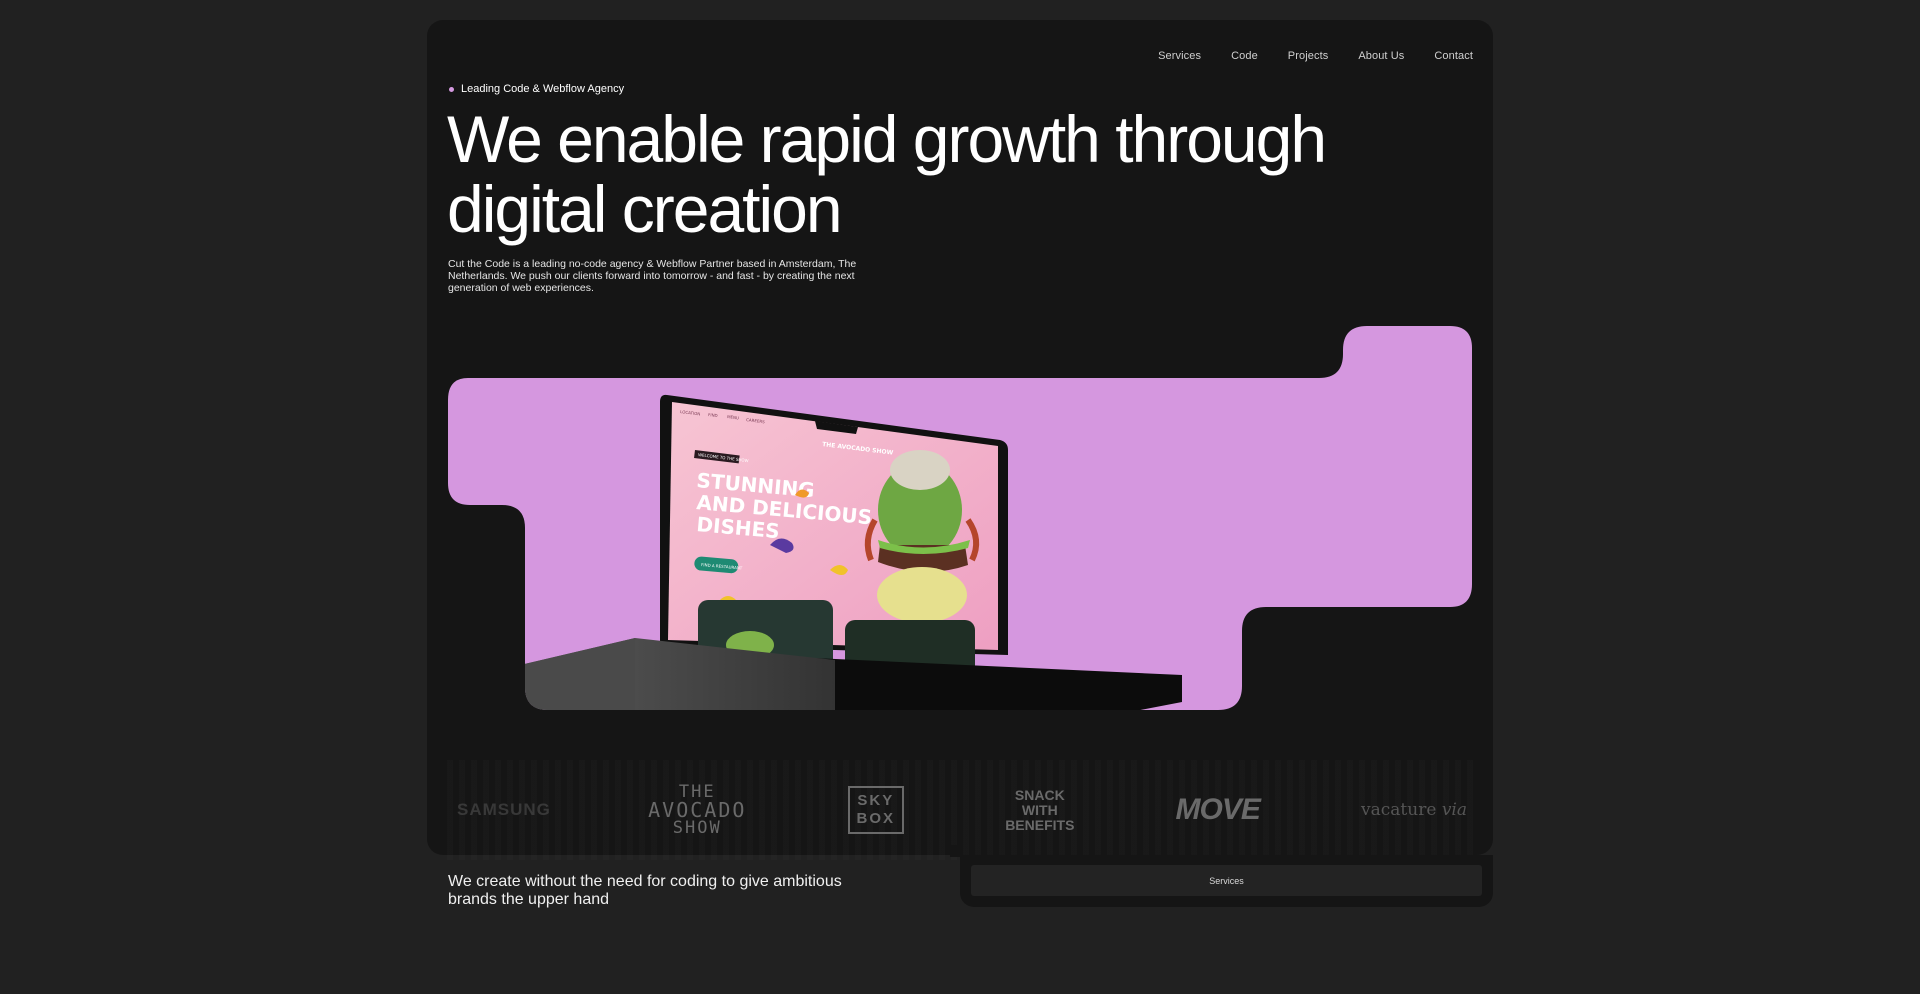 The width and height of the screenshot is (1920, 994). I want to click on bullet-dot-icon, so click(451, 89).